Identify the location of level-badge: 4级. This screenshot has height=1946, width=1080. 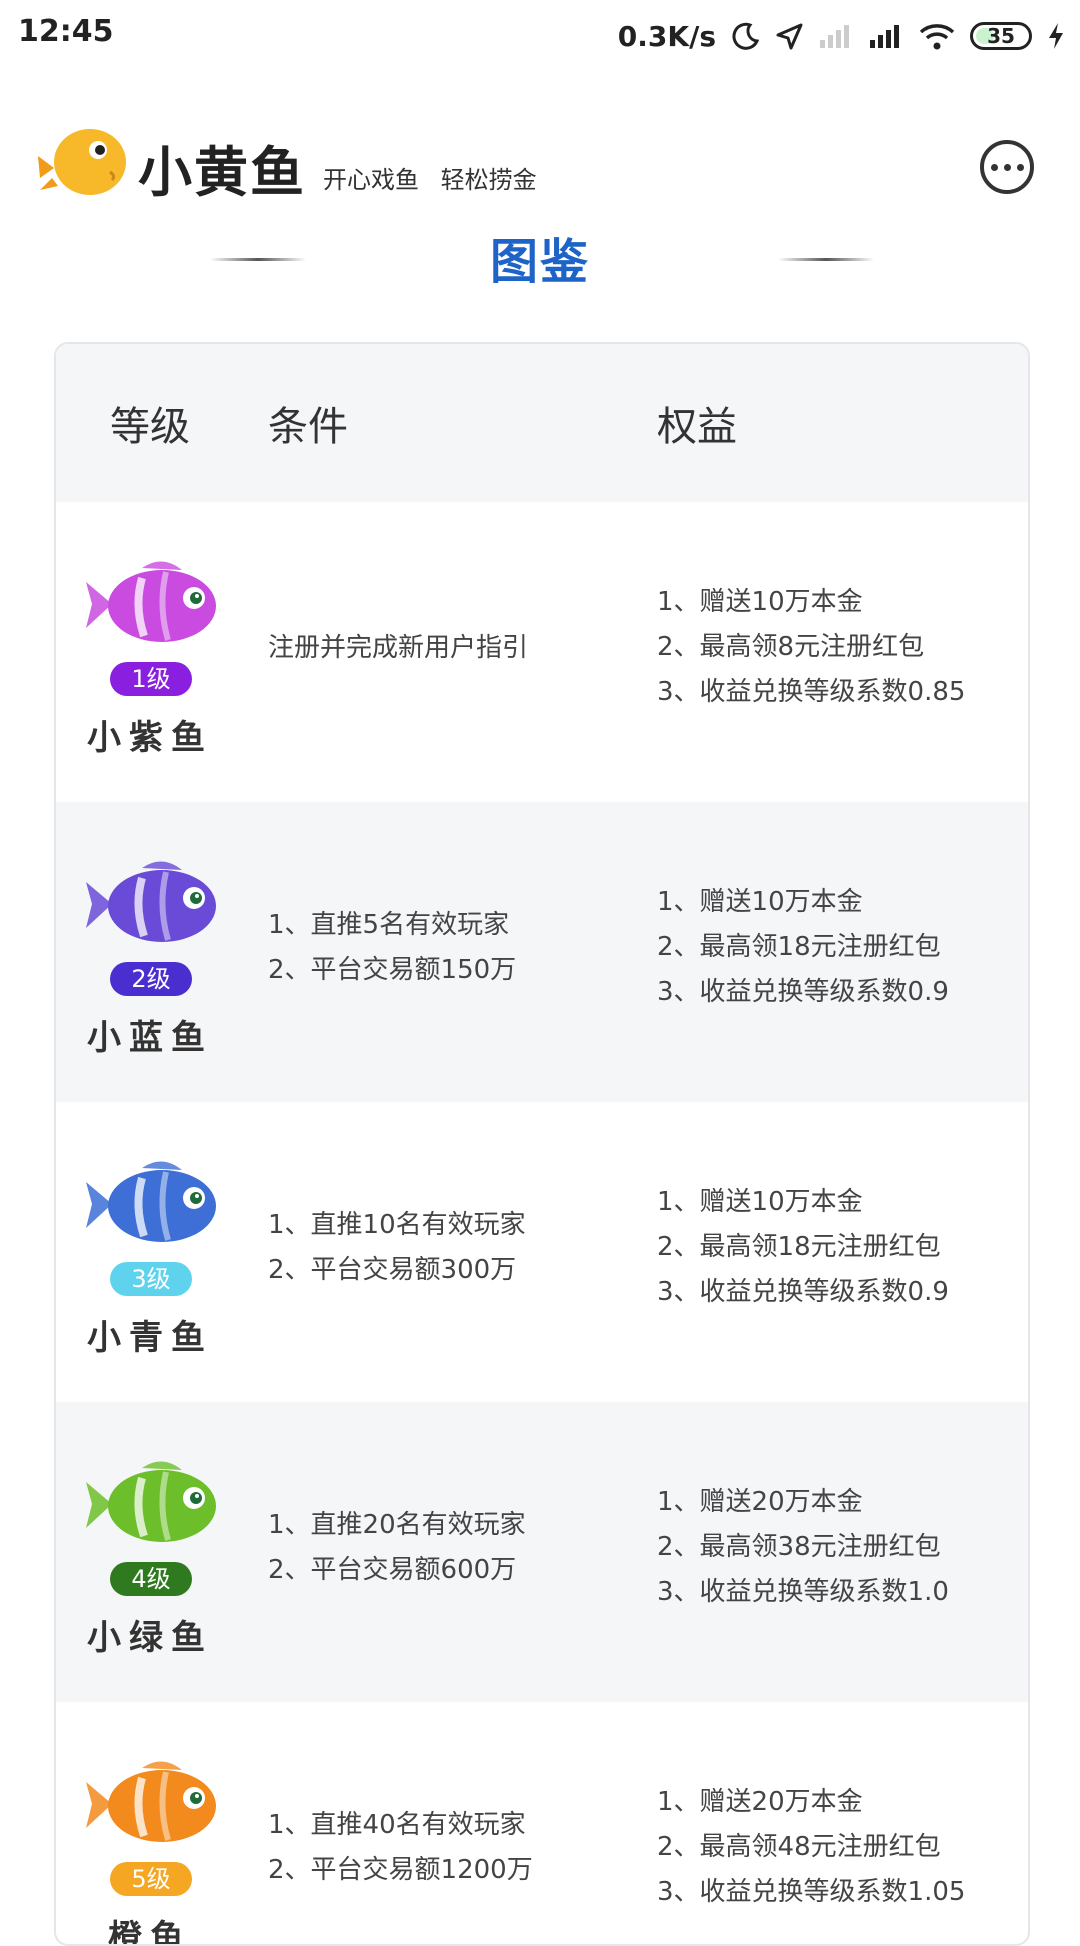
(151, 1579).